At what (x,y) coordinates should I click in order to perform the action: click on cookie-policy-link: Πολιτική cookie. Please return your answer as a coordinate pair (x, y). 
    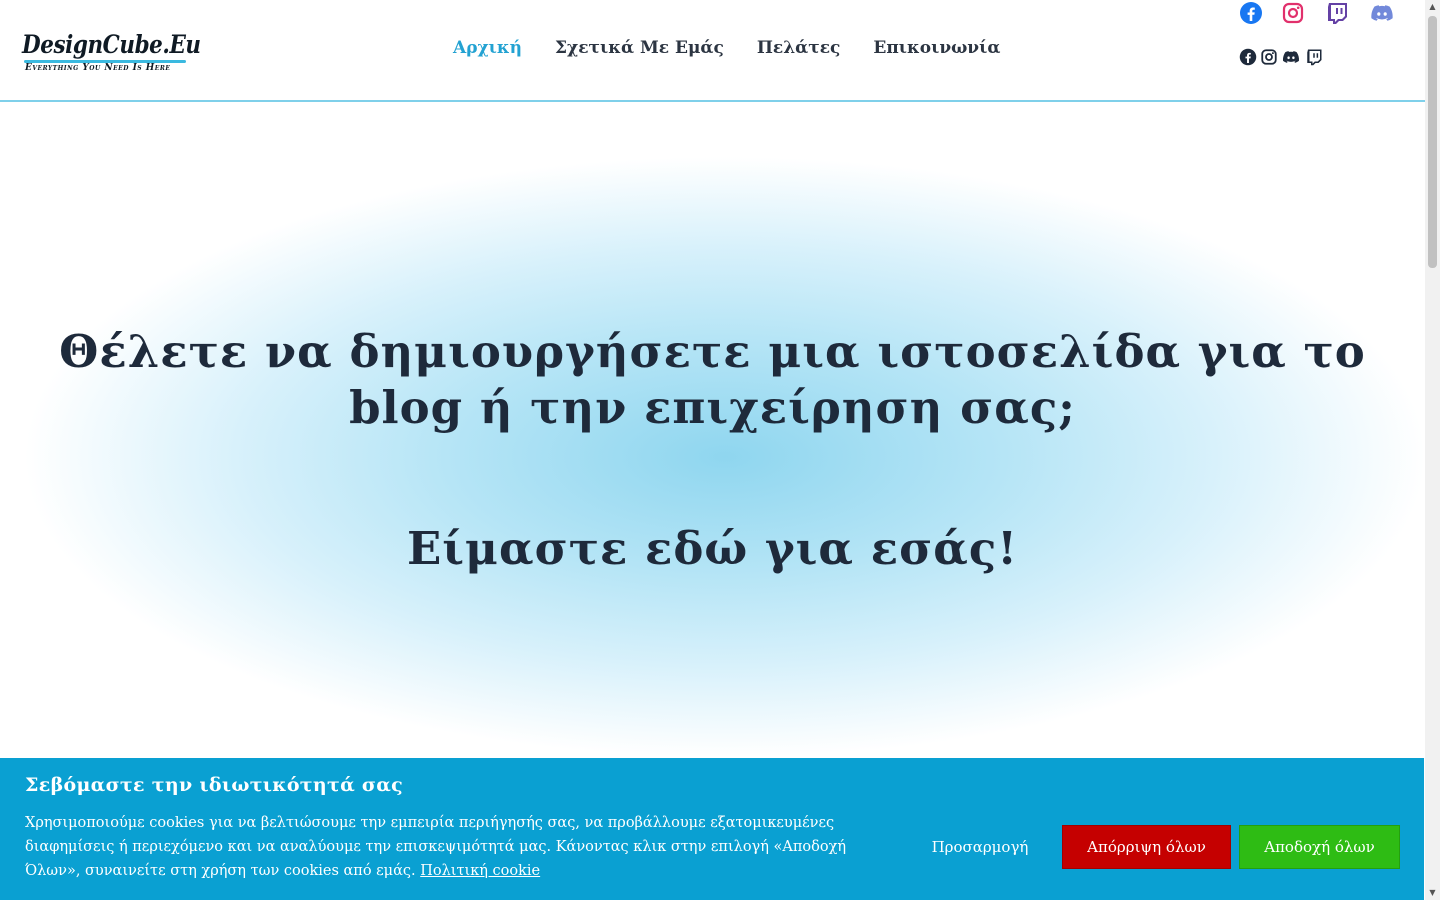
    Looking at the image, I should click on (480, 871).